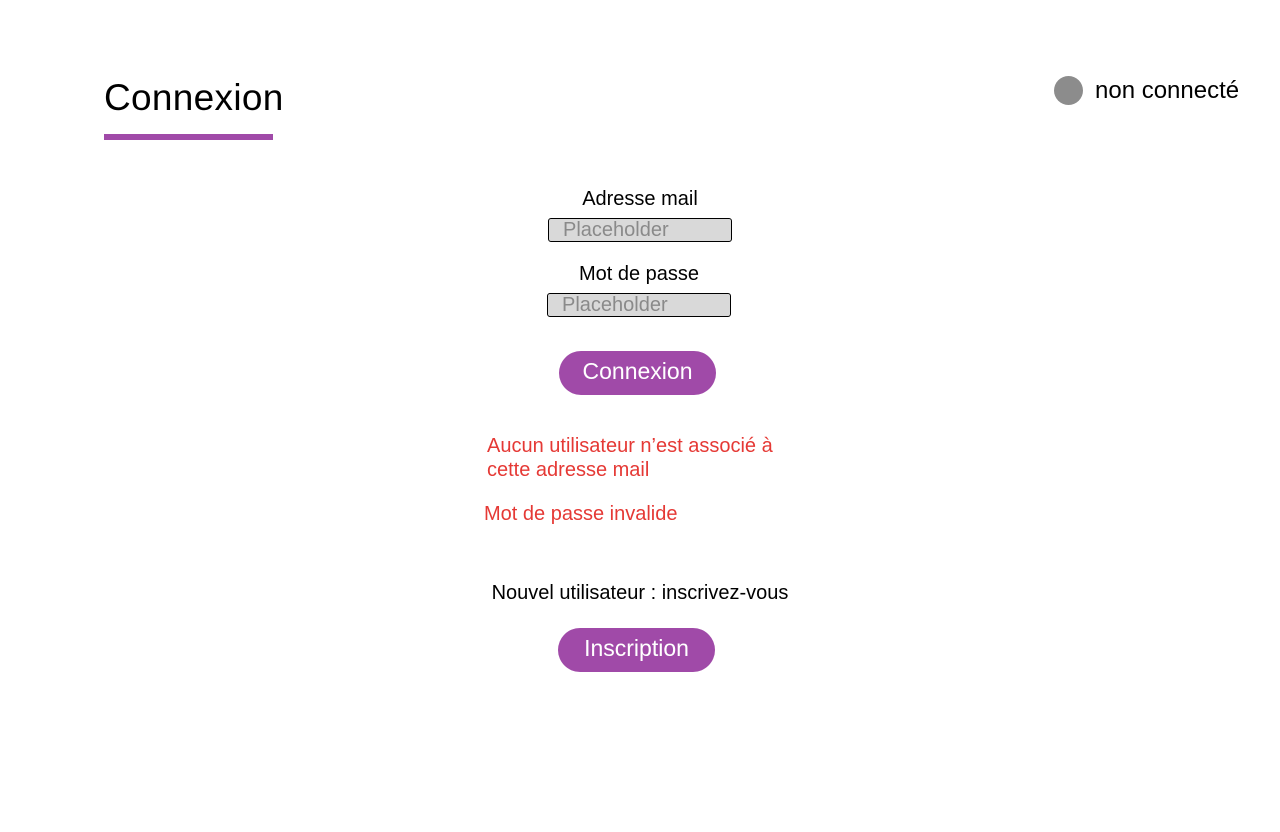  What do you see at coordinates (568, 470) in the screenshot?
I see `error-no-user-line-2: cette adresse mail` at bounding box center [568, 470].